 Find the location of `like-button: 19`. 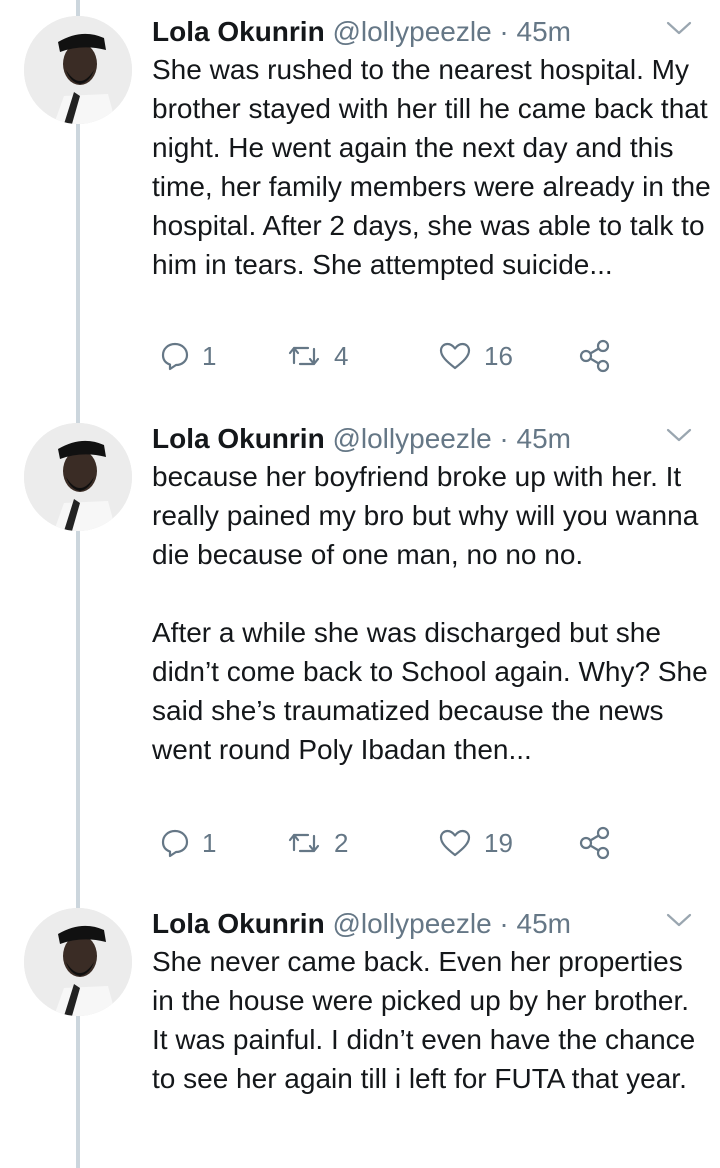

like-button: 19 is located at coordinates (475, 843).